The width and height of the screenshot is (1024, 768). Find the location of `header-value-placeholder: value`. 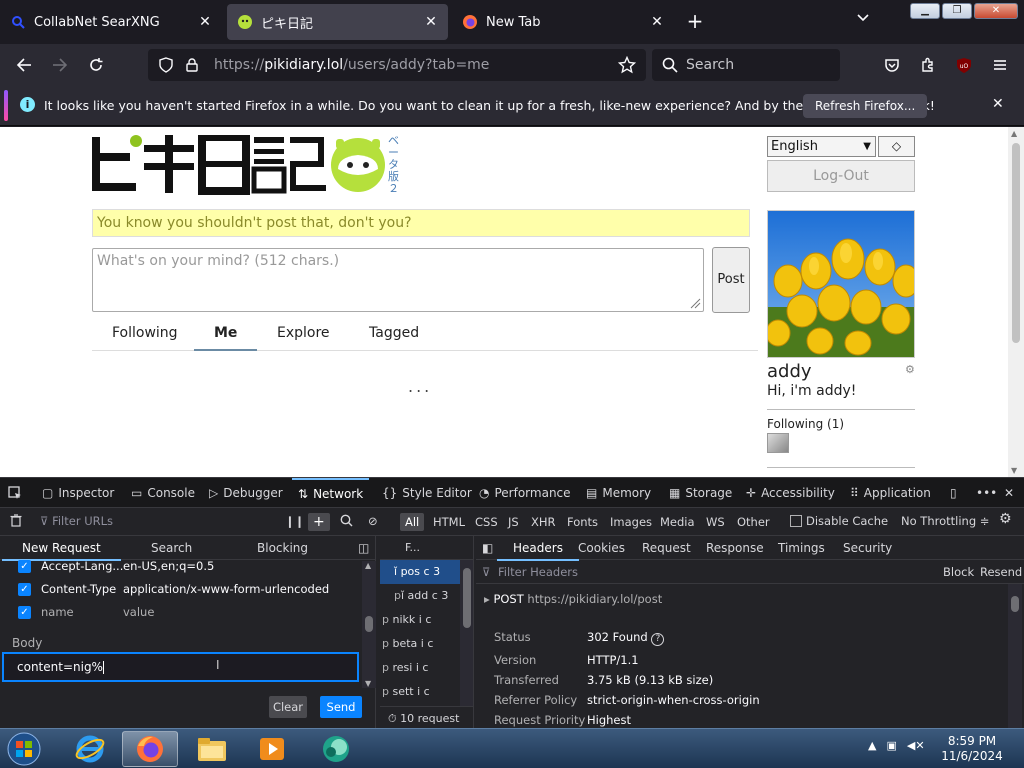

header-value-placeholder: value is located at coordinates (138, 612).